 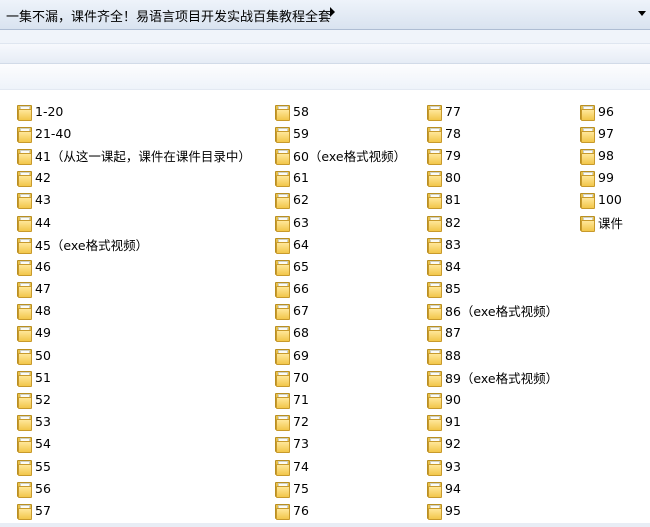 I want to click on folder-item: 83, so click(x=492, y=244).